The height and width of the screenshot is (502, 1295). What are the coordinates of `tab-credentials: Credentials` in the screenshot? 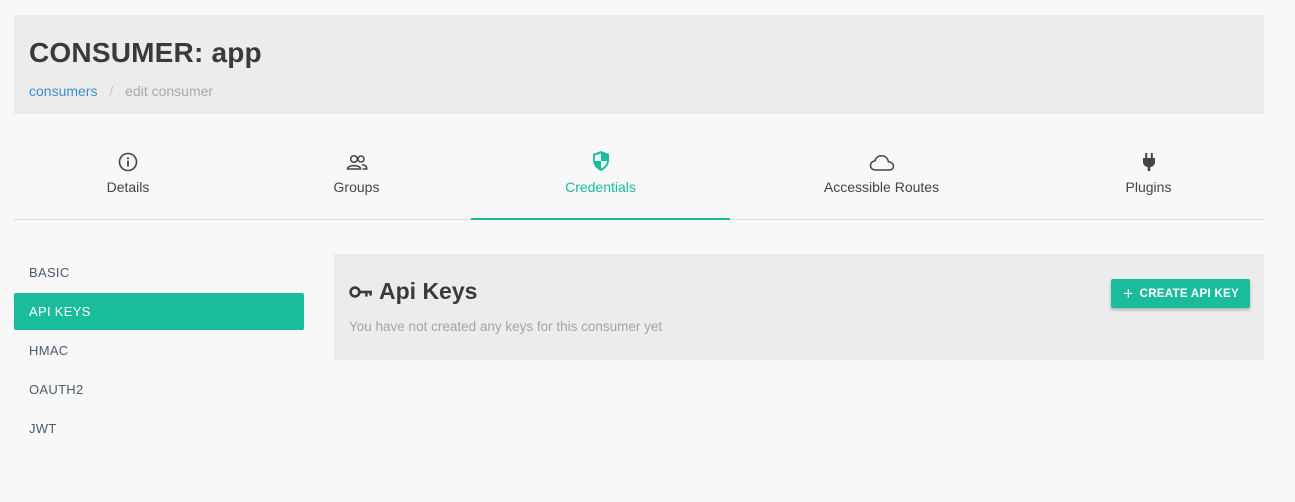 It's located at (600, 185).